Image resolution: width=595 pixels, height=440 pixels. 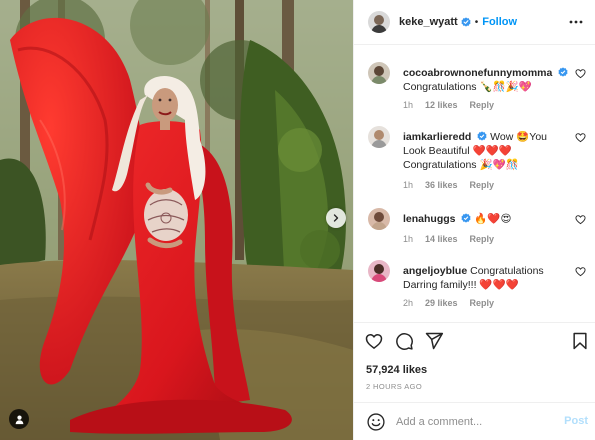 I want to click on post-timestamp: 2 HOURS AGO, so click(x=394, y=386).